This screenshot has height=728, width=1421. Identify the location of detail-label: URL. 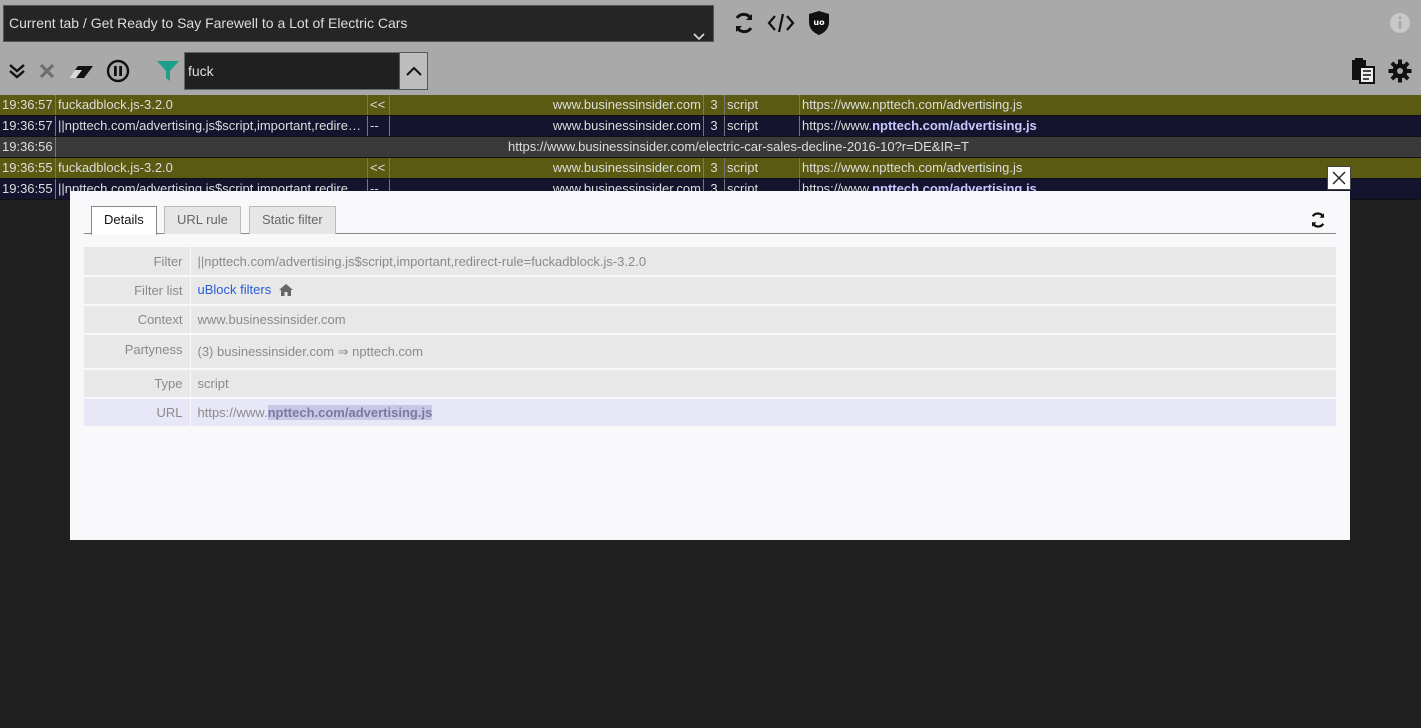
(137, 413).